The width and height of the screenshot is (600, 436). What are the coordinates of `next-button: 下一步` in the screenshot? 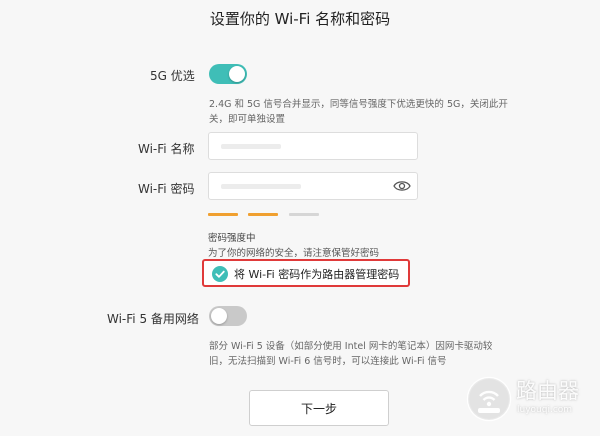 It's located at (319, 408).